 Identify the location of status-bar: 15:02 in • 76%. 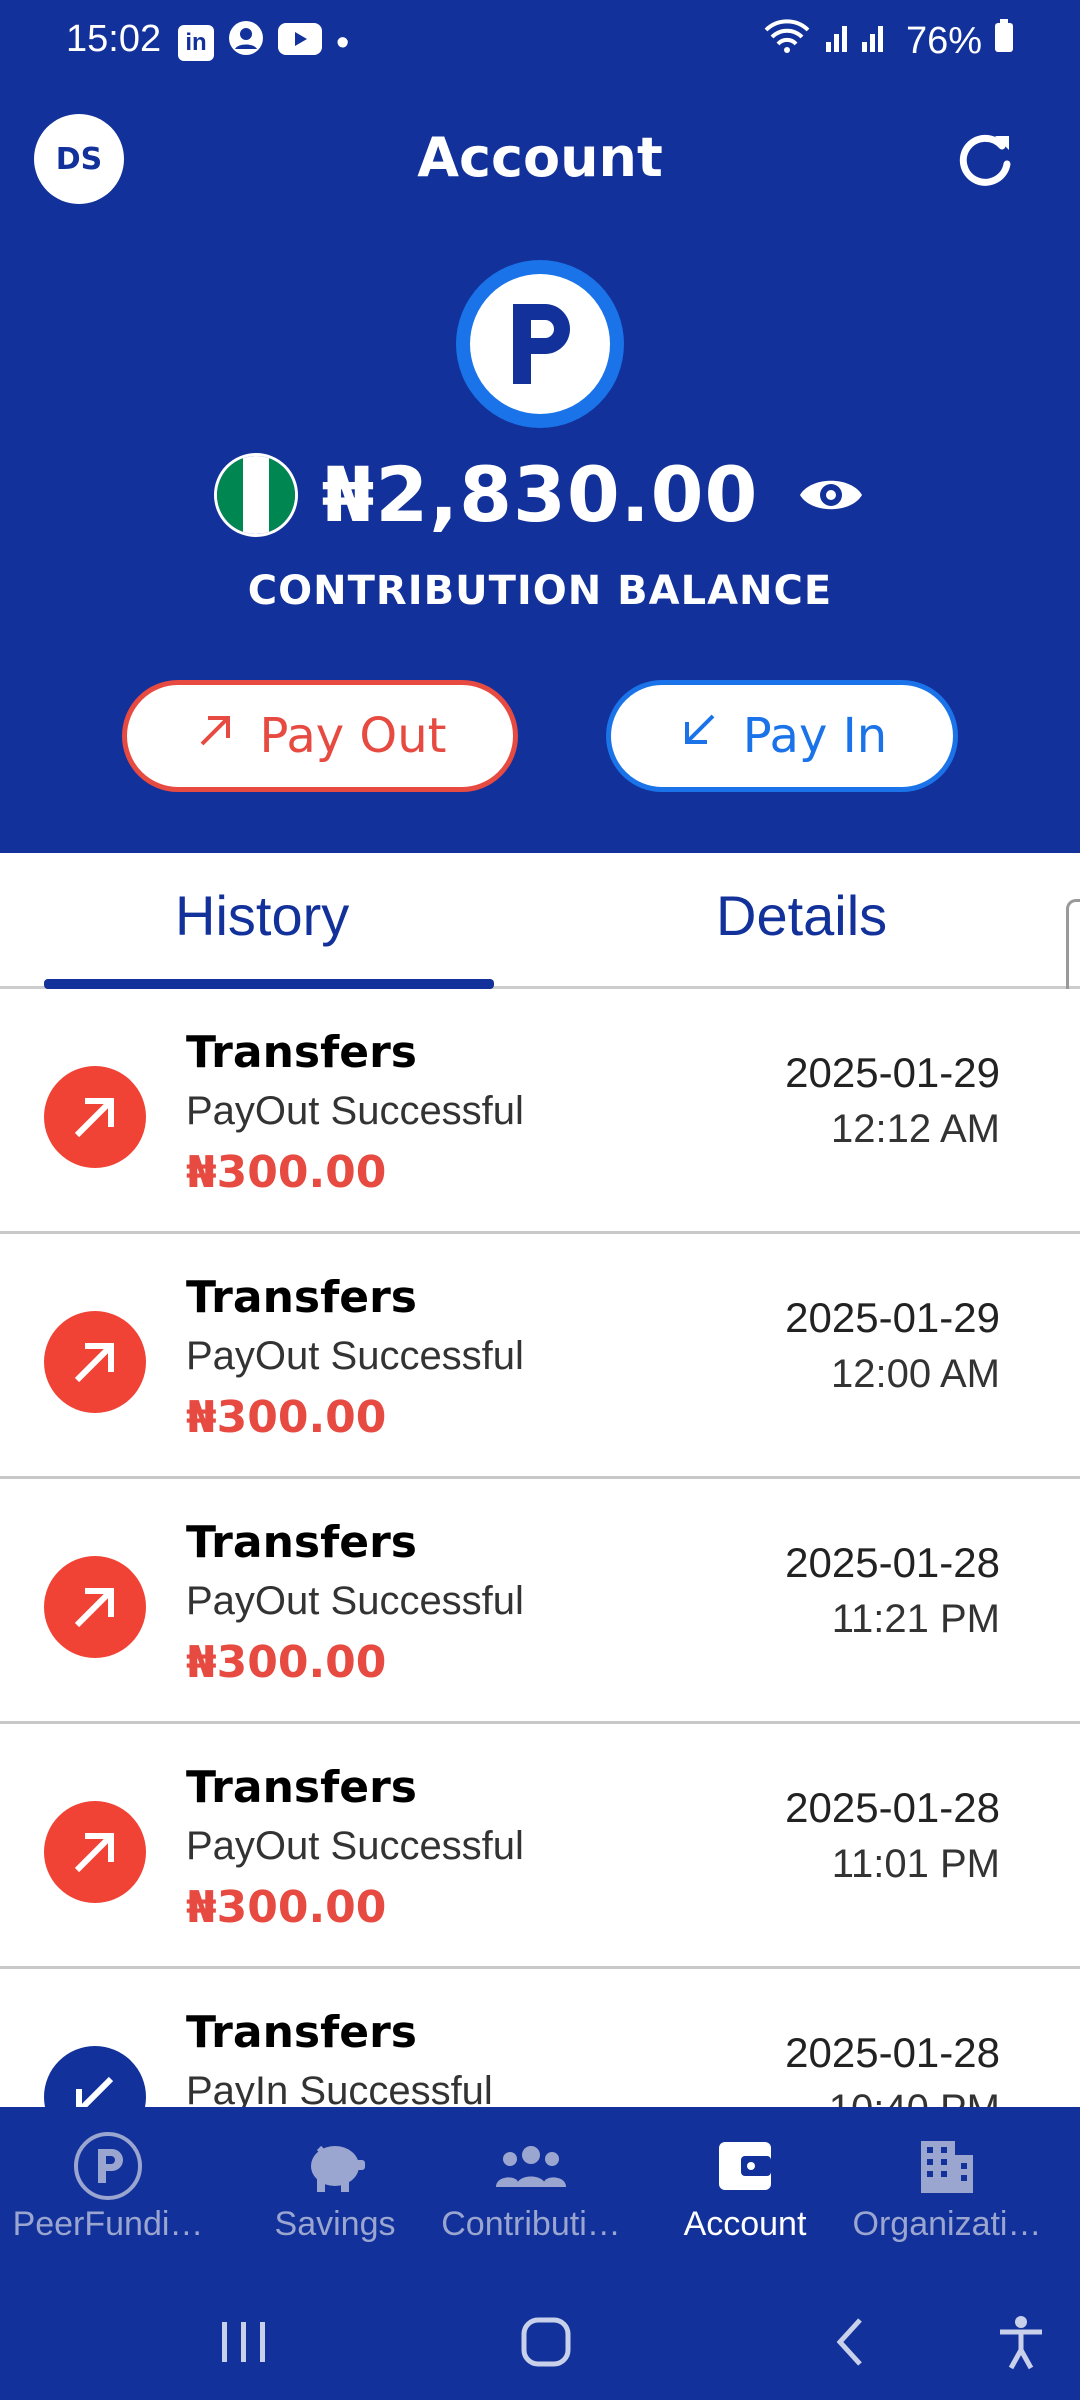
(540, 39).